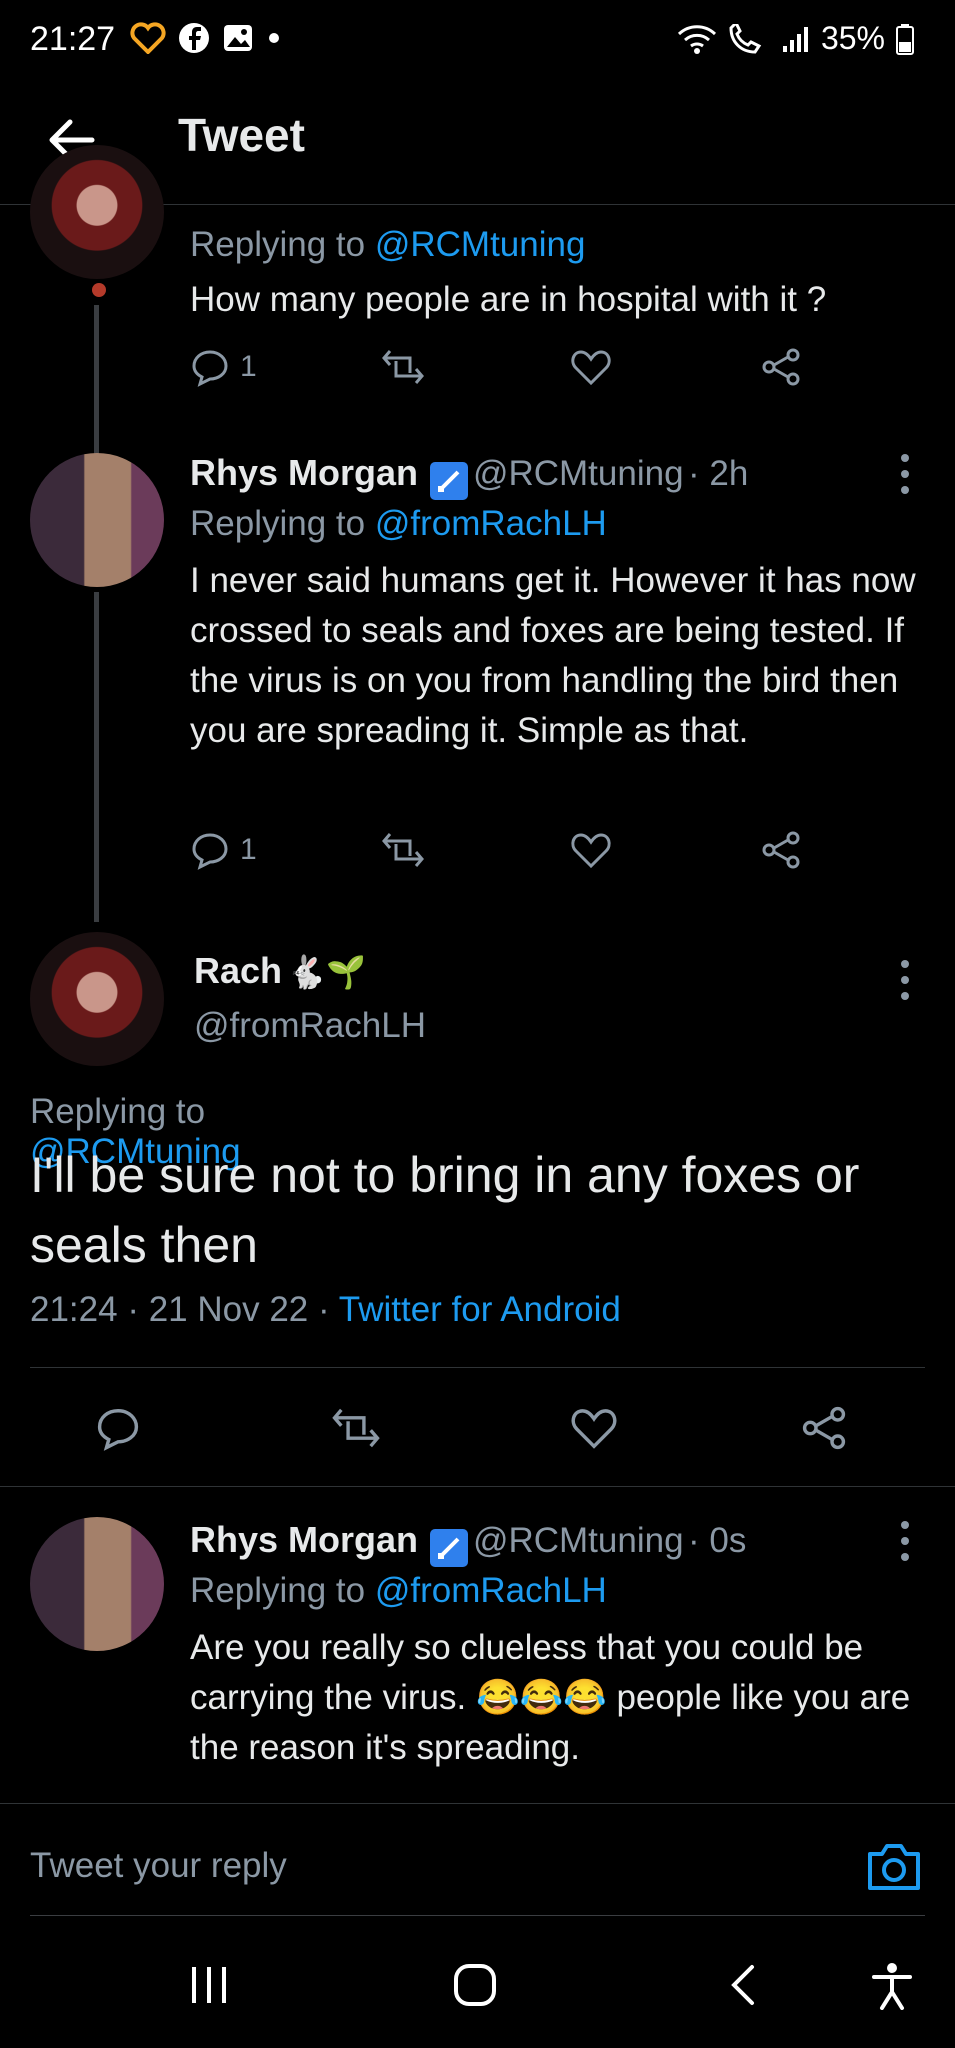 Image resolution: width=955 pixels, height=2048 pixels. What do you see at coordinates (894, 1867) in the screenshot?
I see `camera-icon` at bounding box center [894, 1867].